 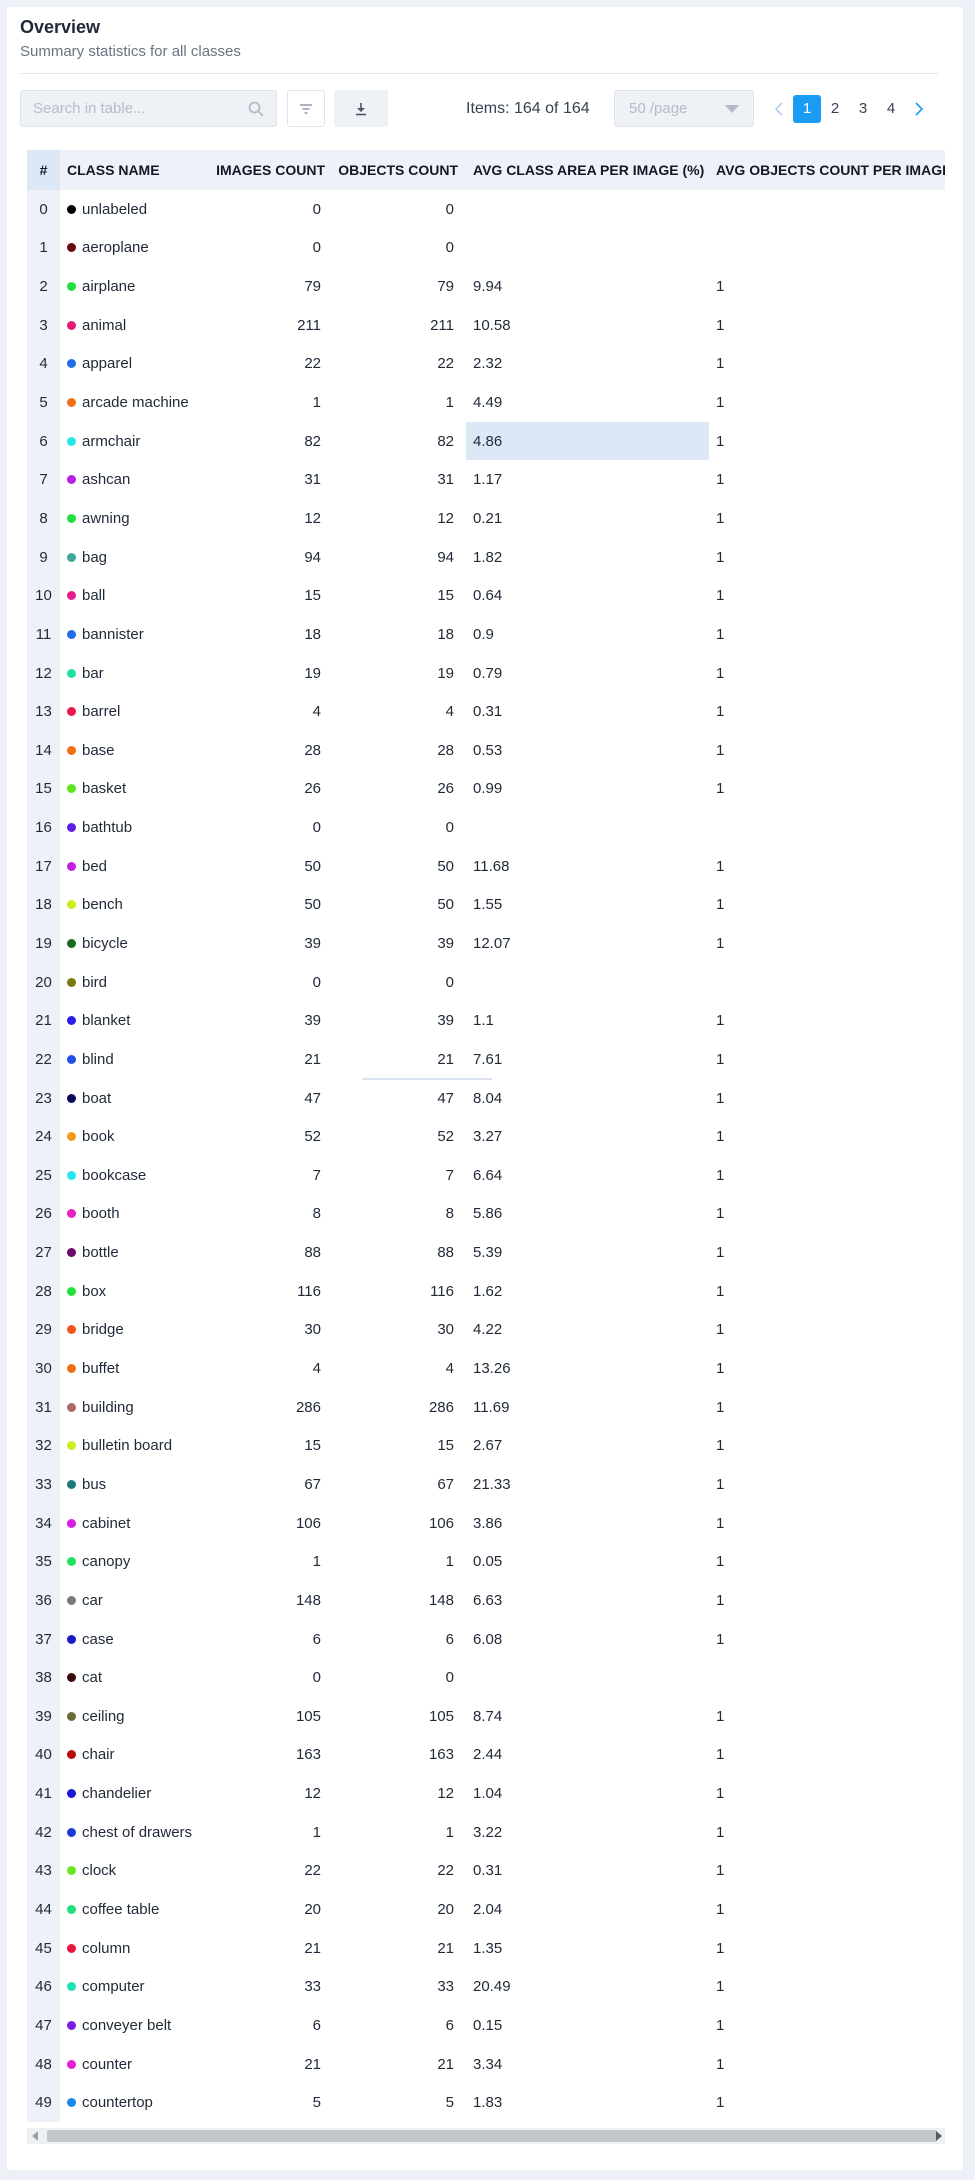 I want to click on table-row: 11 bannister 18 18 0.9 1, so click(x=486, y=634).